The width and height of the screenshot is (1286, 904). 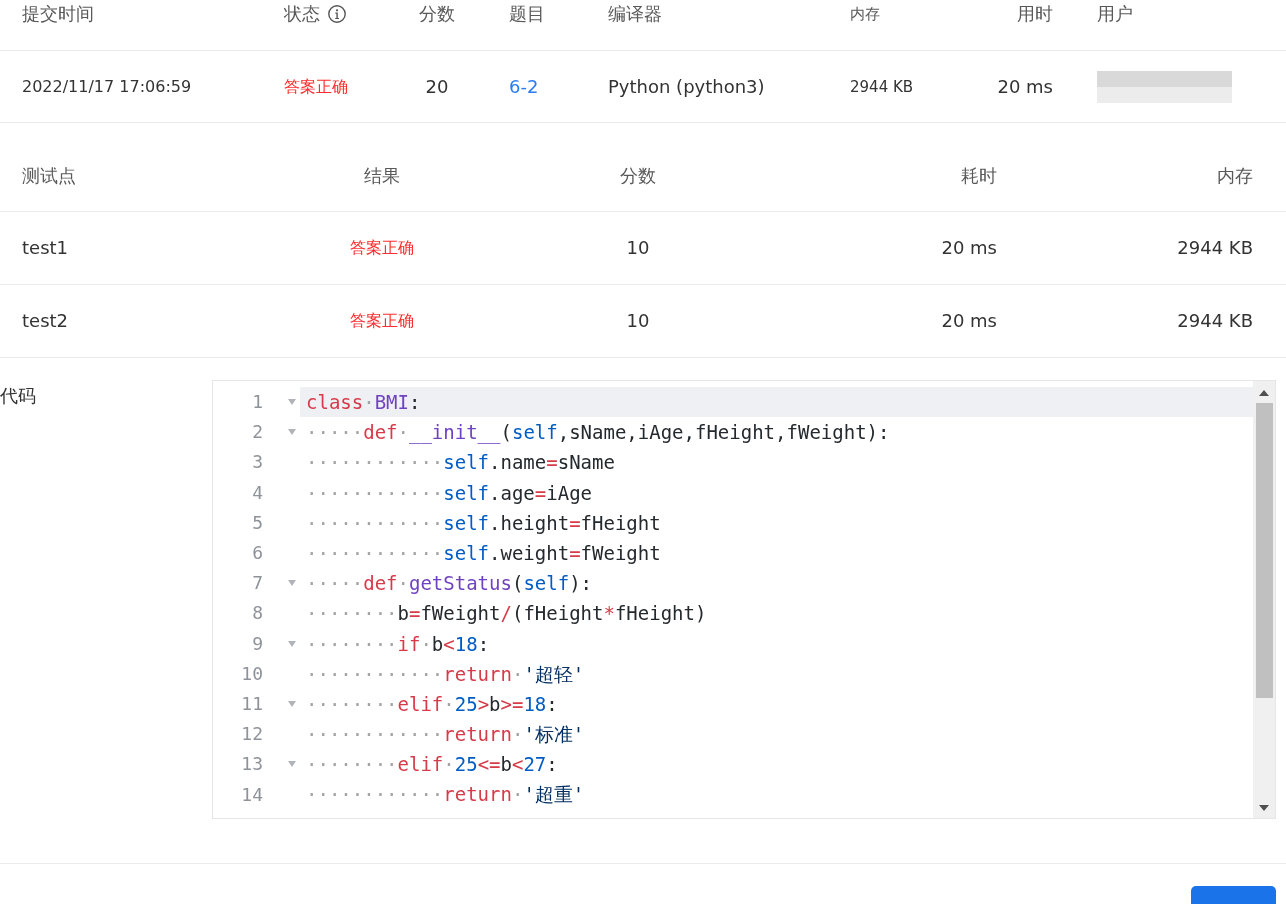 I want to click on line-number: 4, so click(x=257, y=492).